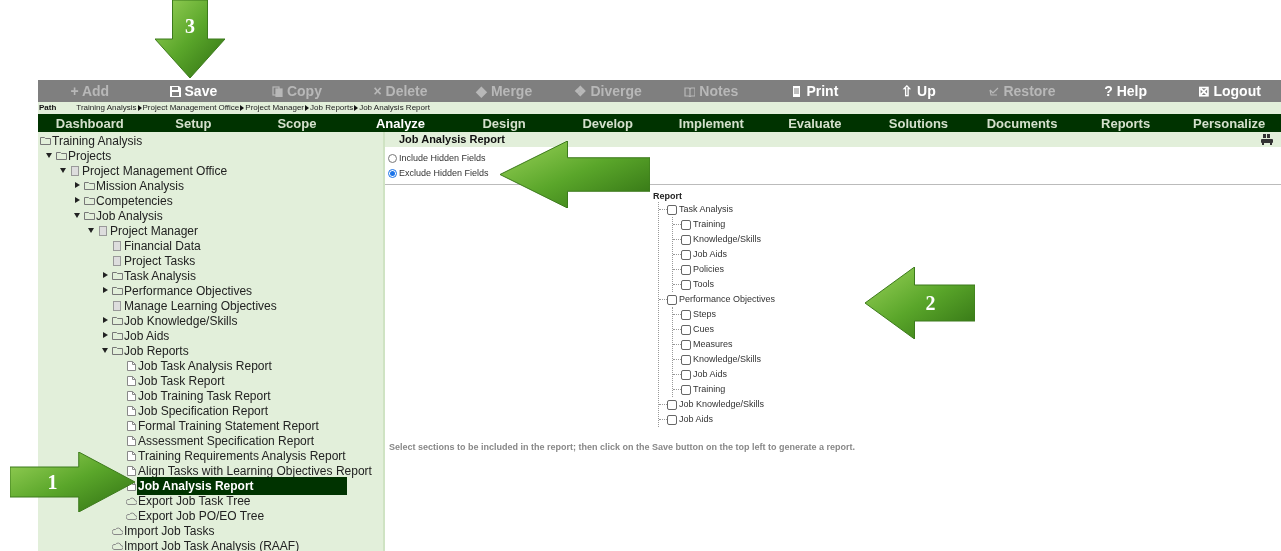 This screenshot has width=1281, height=551. What do you see at coordinates (160, 260) in the screenshot?
I see `tree-item: Project Tasks` at bounding box center [160, 260].